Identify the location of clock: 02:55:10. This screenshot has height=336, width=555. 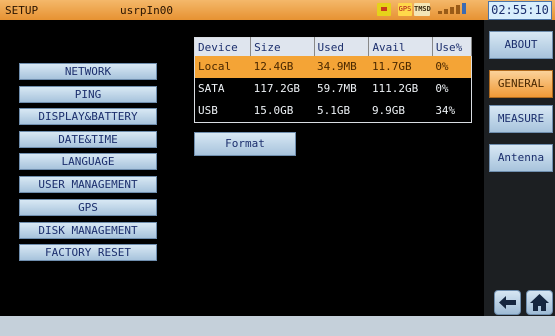
(520, 10).